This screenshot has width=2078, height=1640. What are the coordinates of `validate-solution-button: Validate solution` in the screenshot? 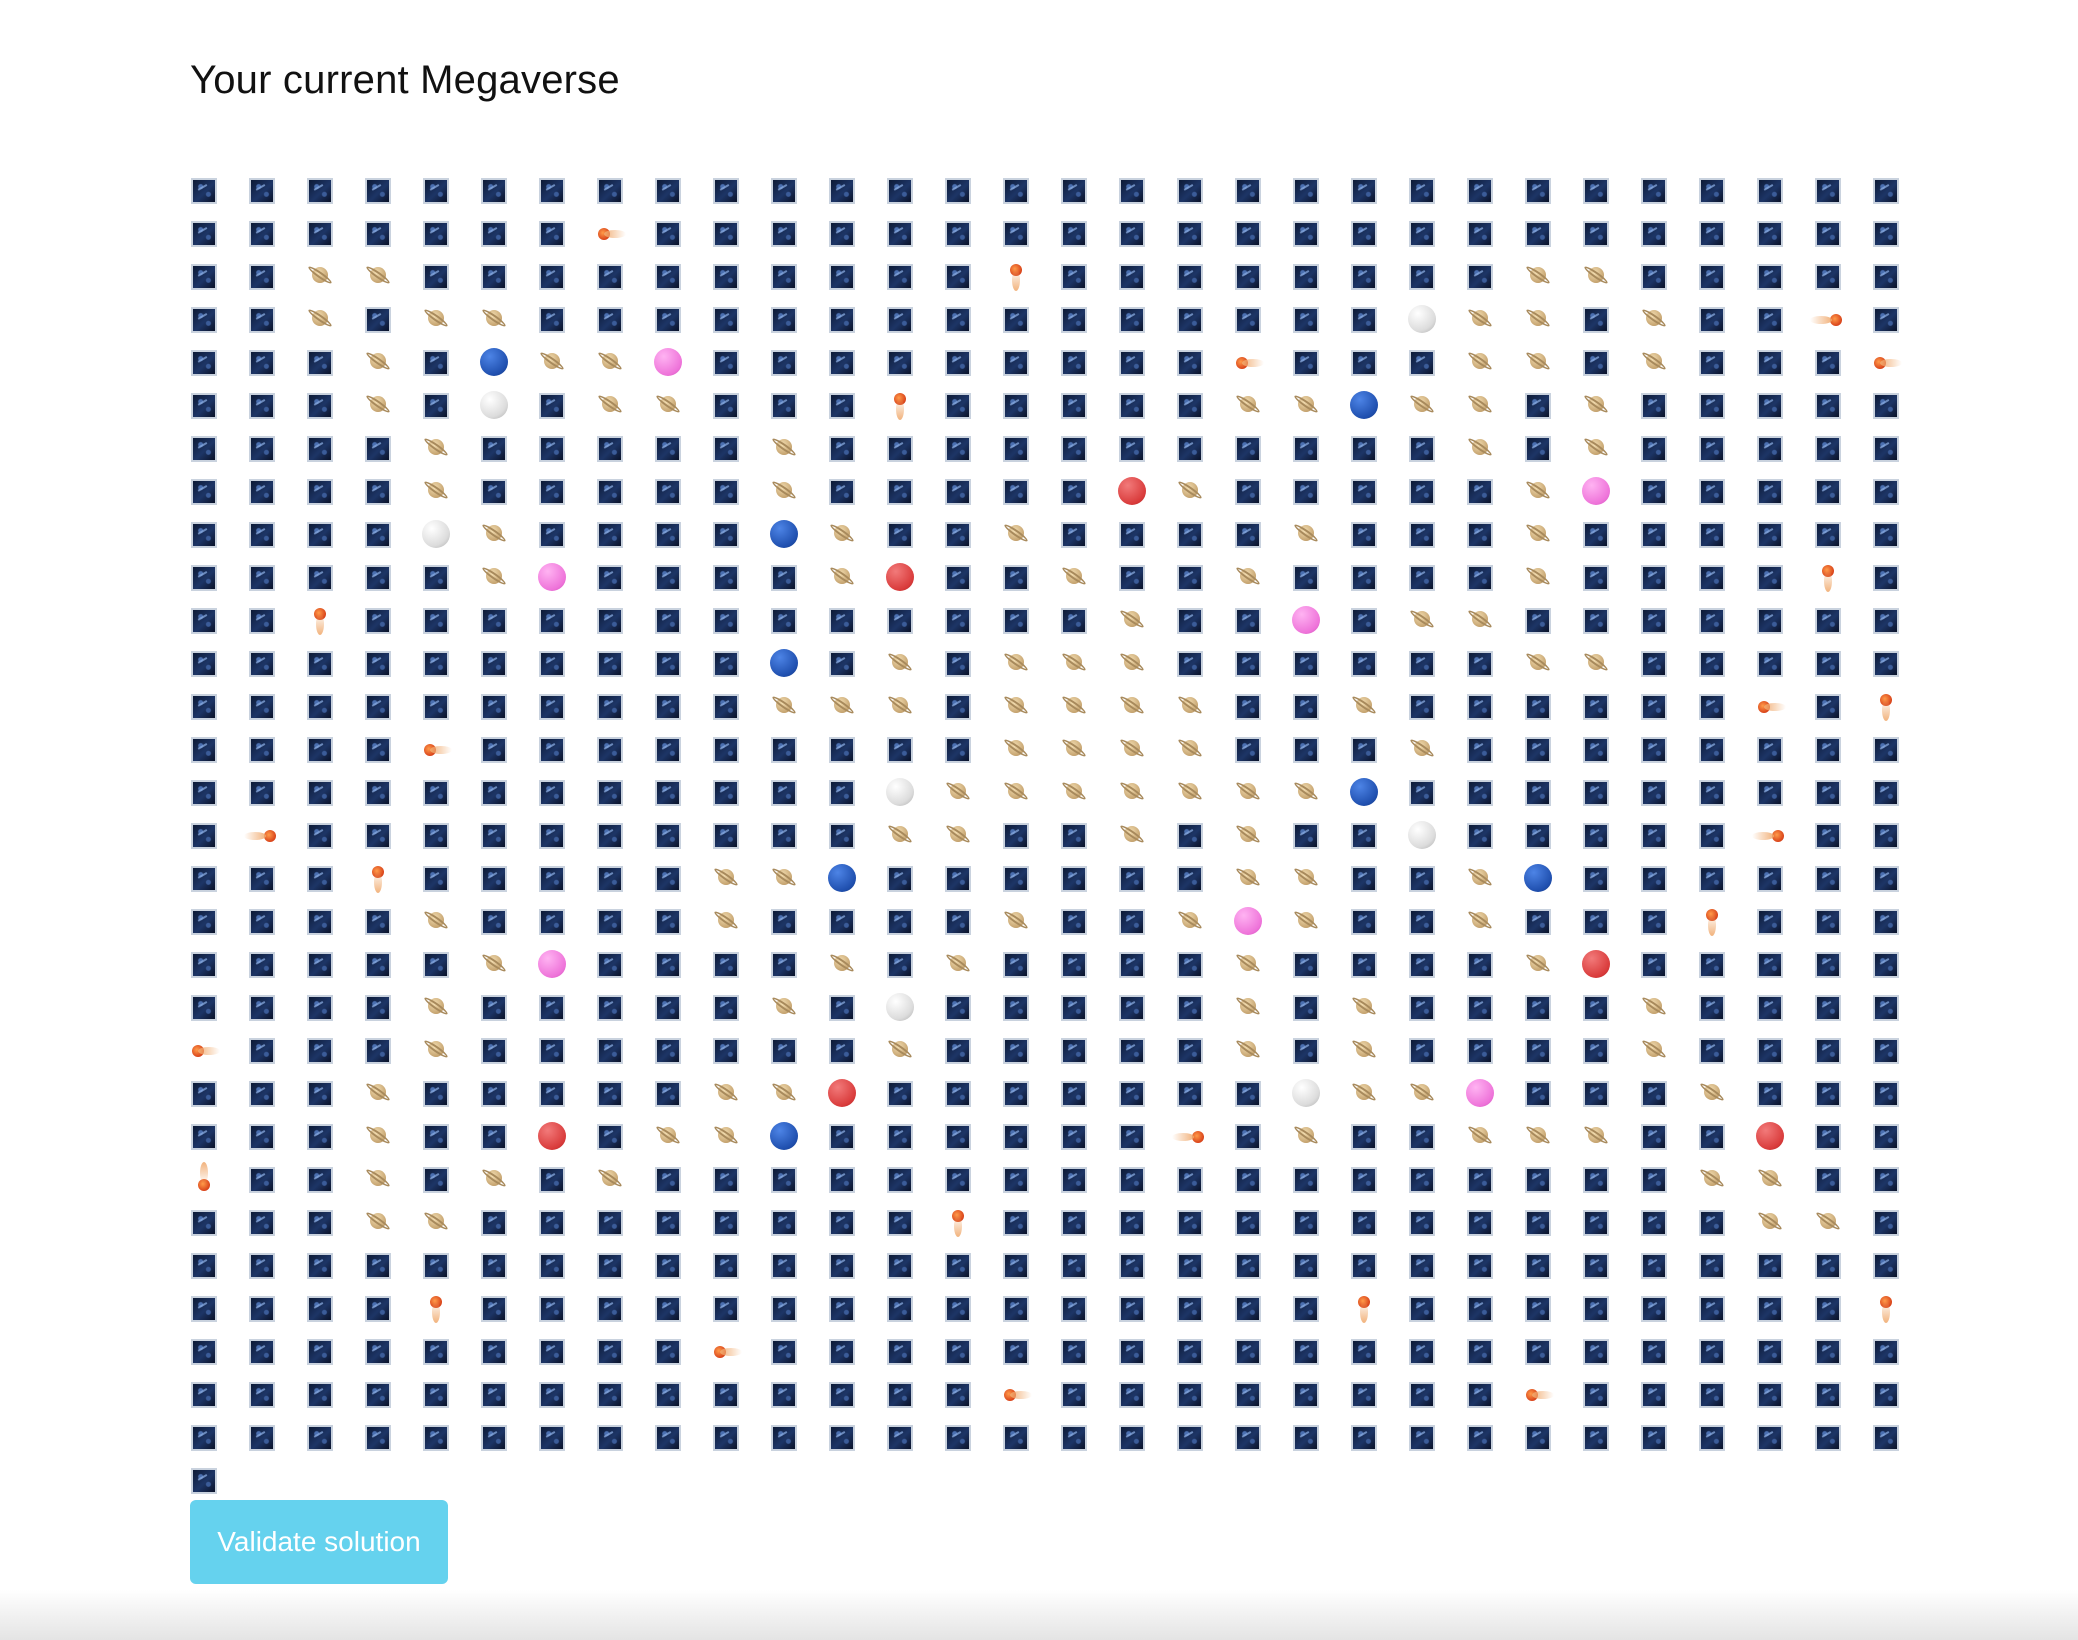 It's located at (319, 1542).